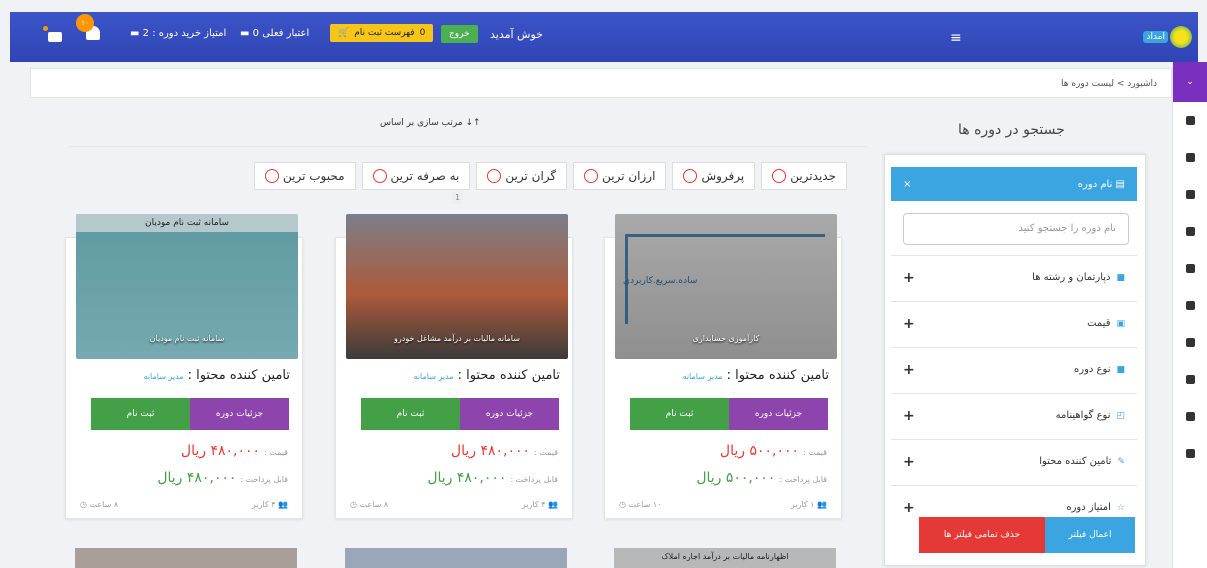  I want to click on course-image: سامانه مالیات بر درآمد مشاغل خودرو, so click(457, 286).